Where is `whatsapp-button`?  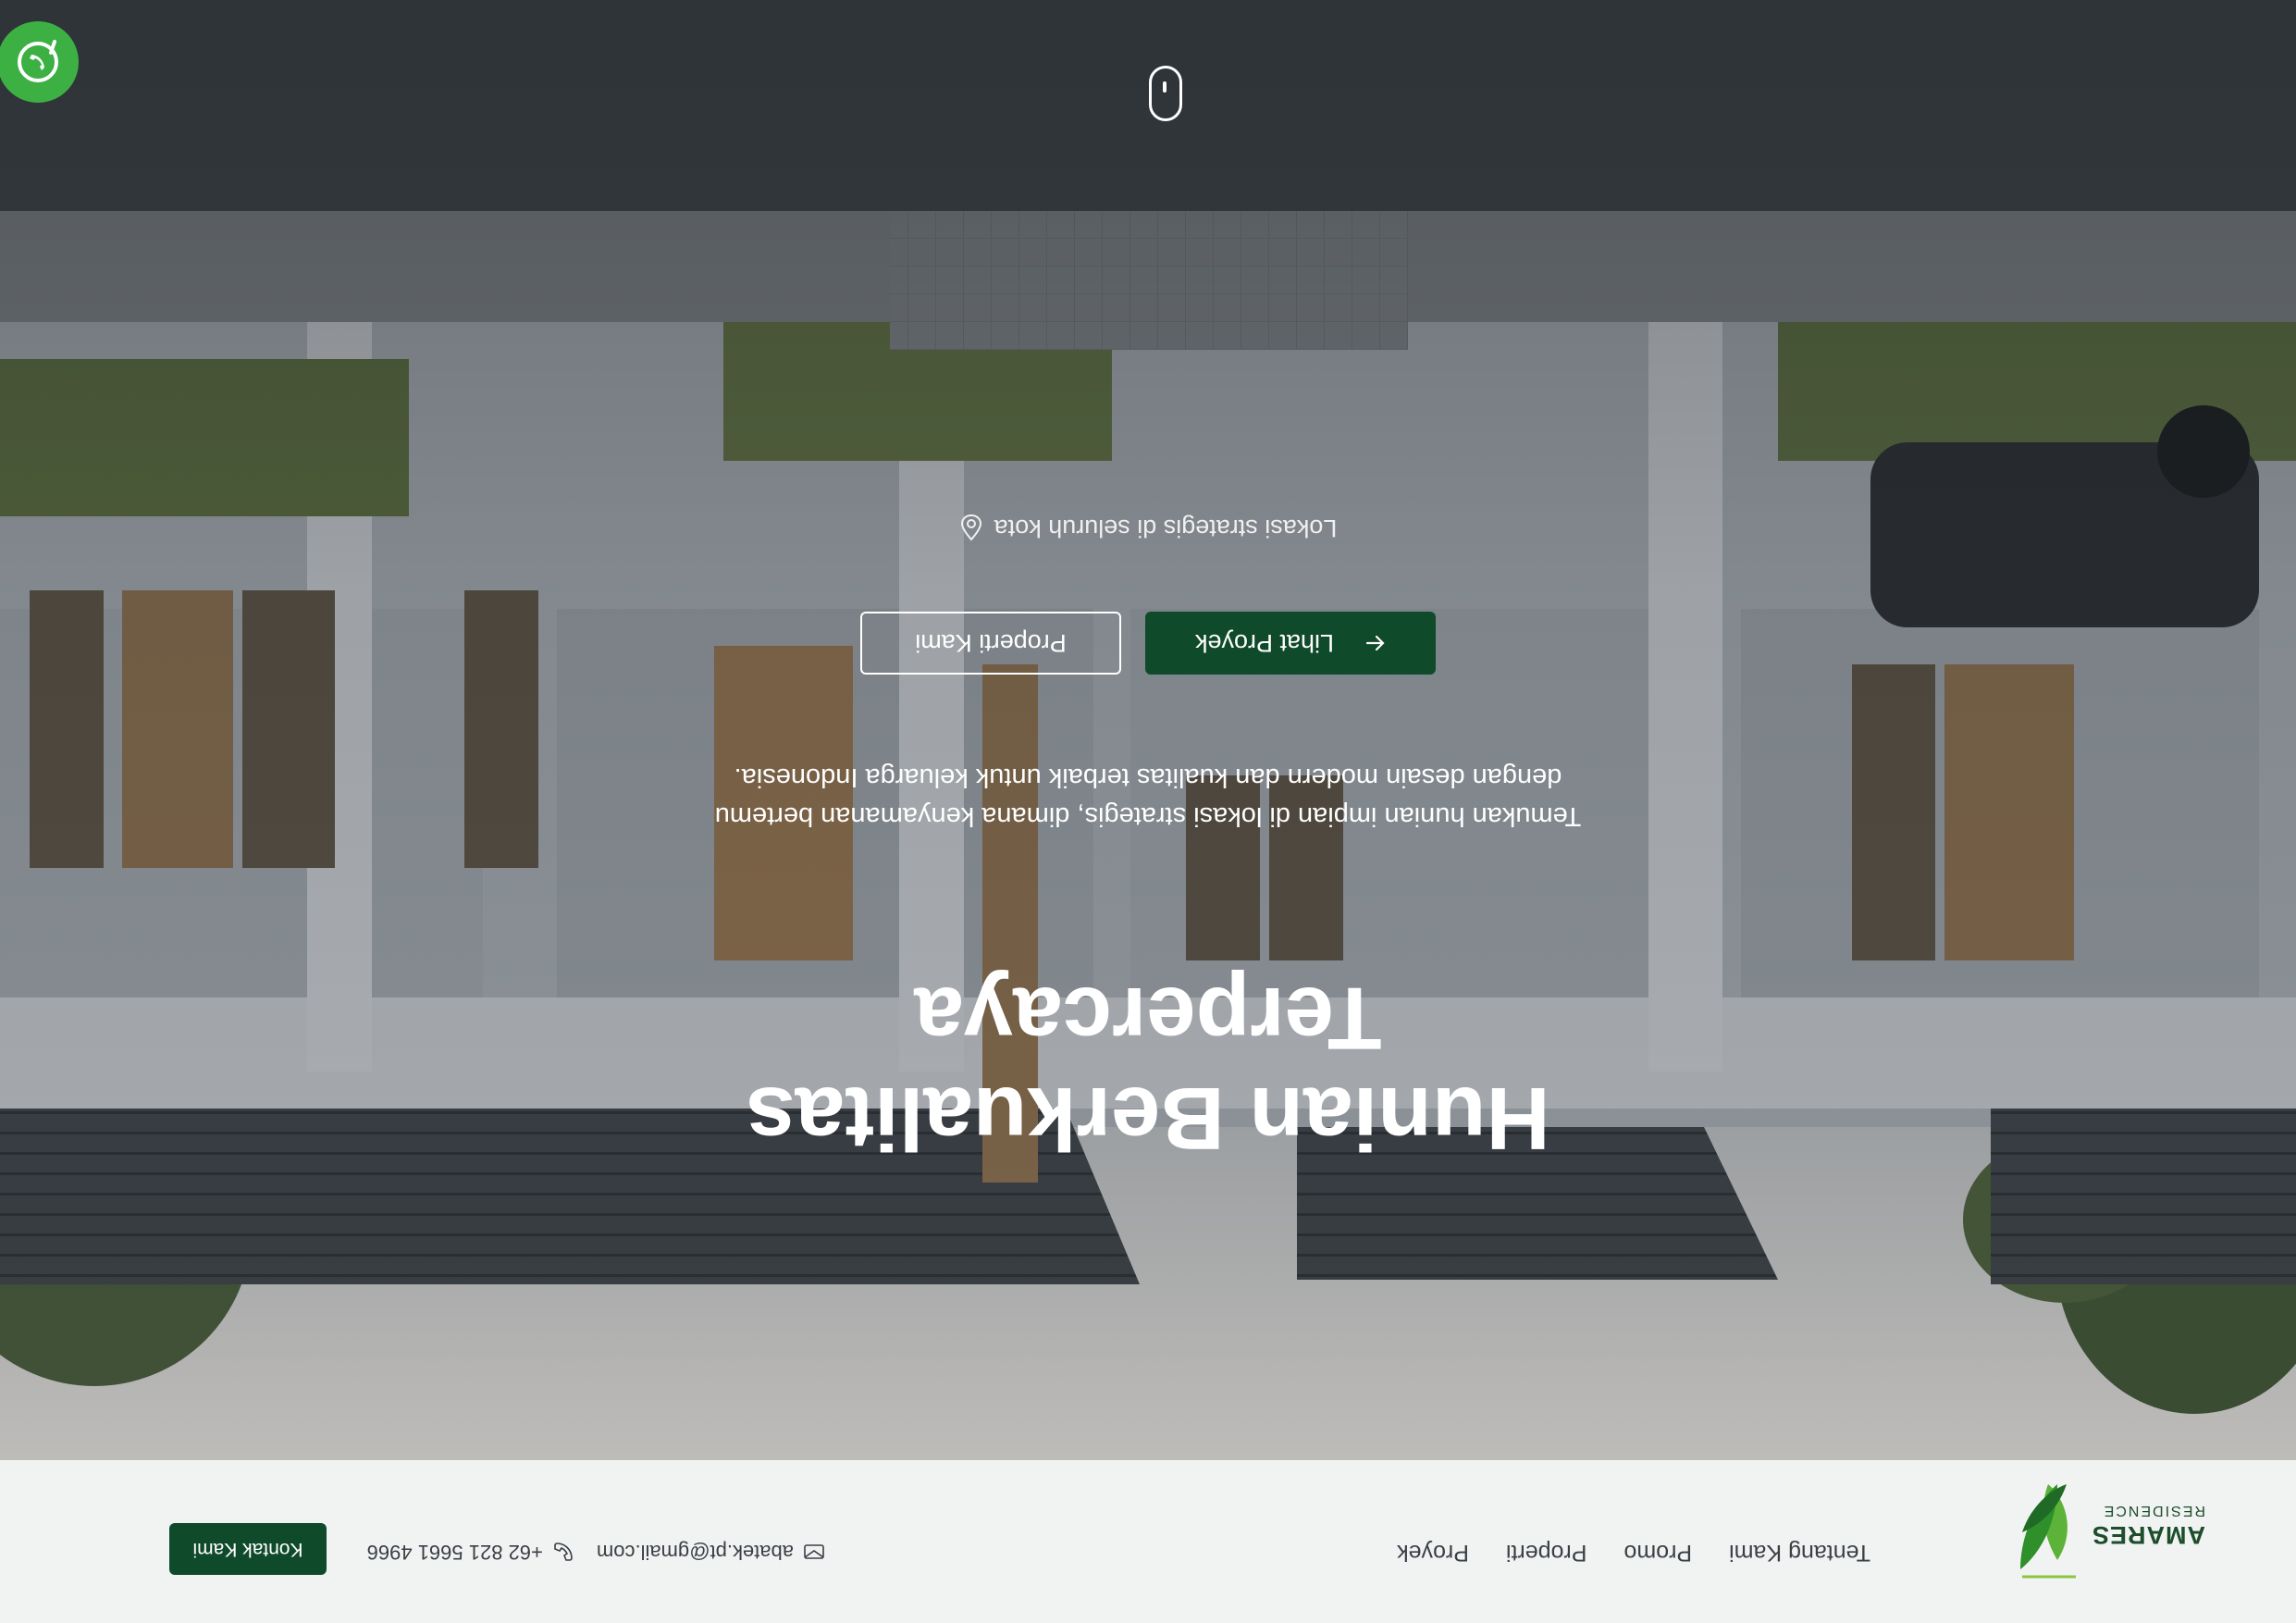 whatsapp-button is located at coordinates (39, 62).